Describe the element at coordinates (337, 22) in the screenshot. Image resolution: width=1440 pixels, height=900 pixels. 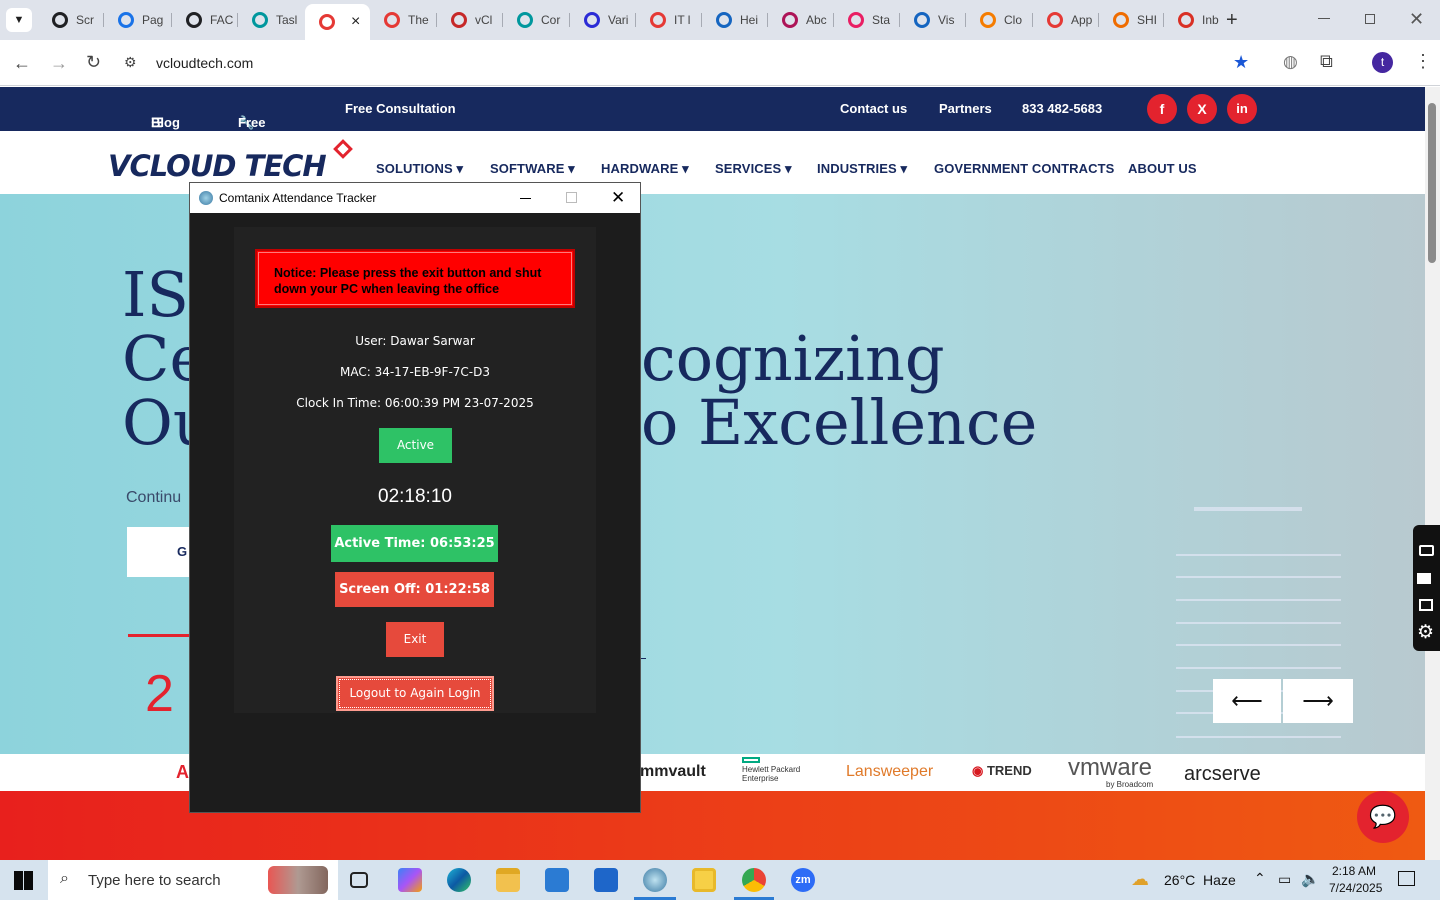
I see `browser-tab: ×` at that location.